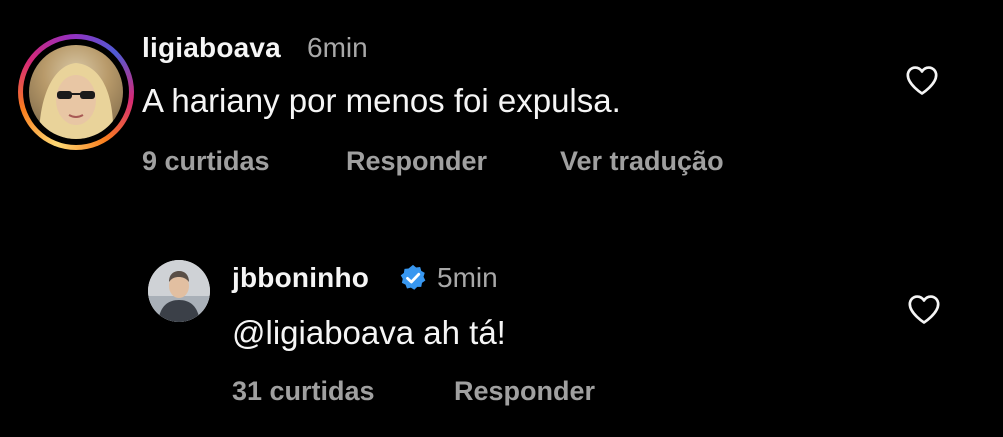 The image size is (1003, 437). What do you see at coordinates (642, 161) in the screenshot?
I see `translate-button: Ver tradução` at bounding box center [642, 161].